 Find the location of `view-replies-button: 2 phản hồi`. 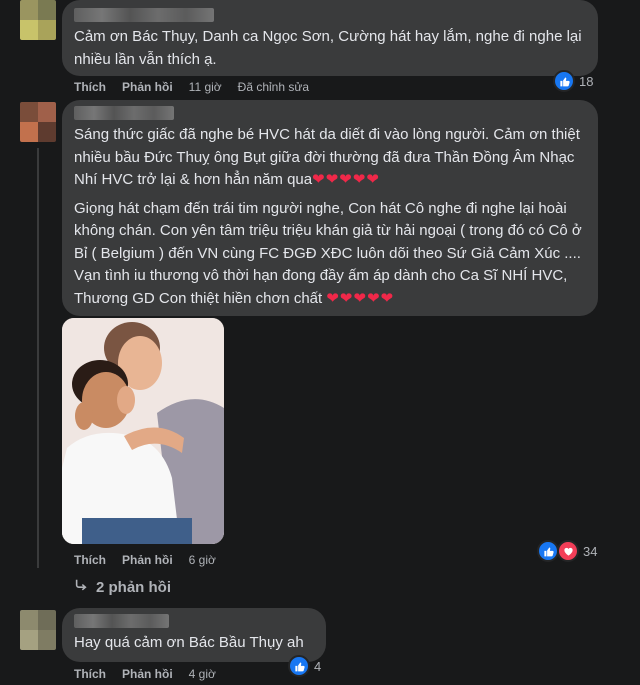

view-replies-button: 2 phản hồi is located at coordinates (122, 587).